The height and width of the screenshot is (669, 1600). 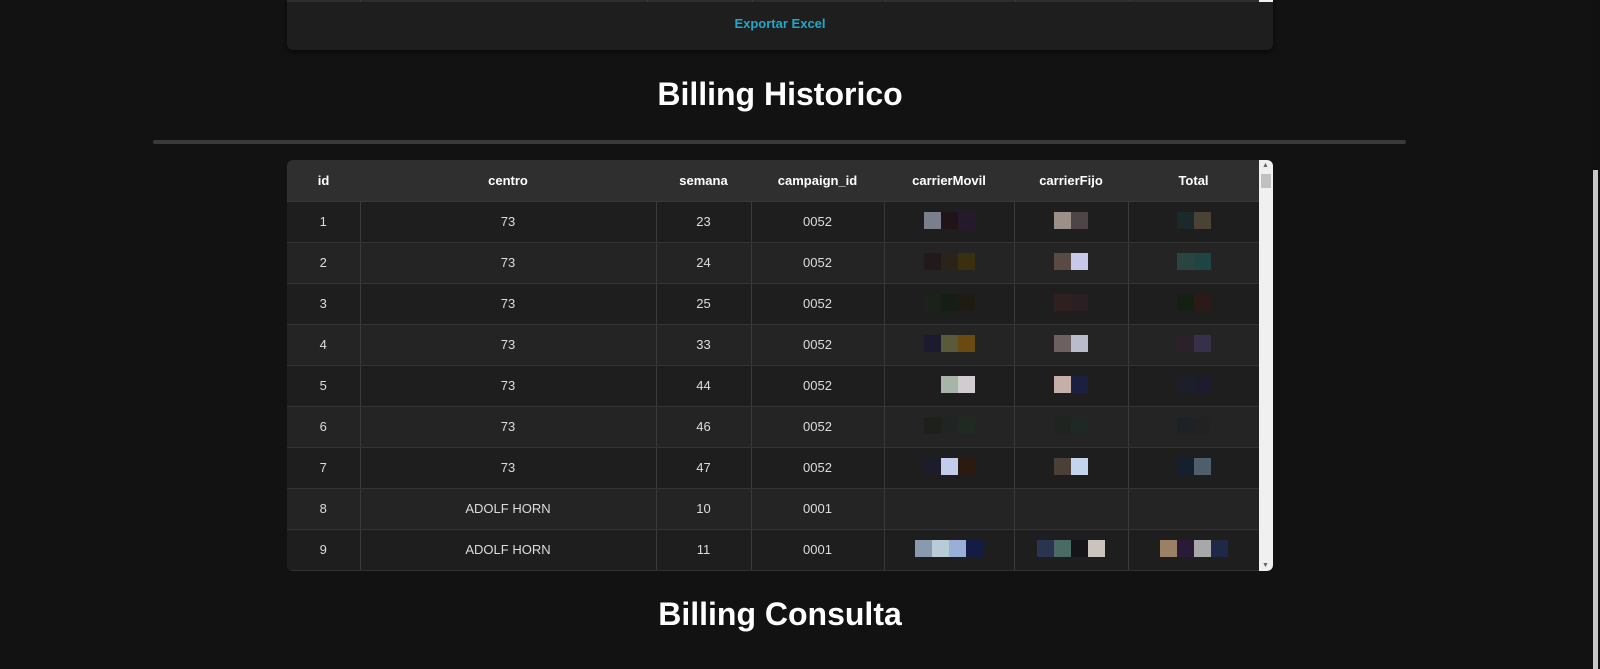 What do you see at coordinates (773, 263) in the screenshot?
I see `table-row: 2 73 24 0052` at bounding box center [773, 263].